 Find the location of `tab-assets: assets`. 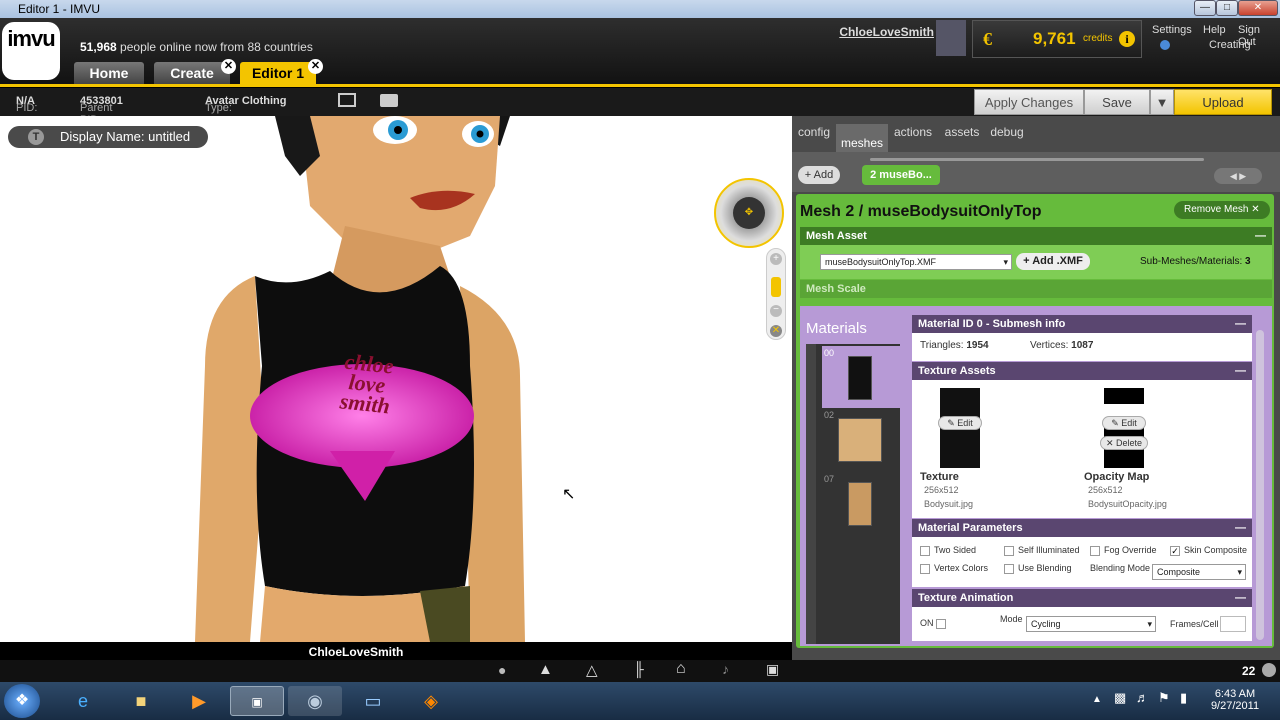

tab-assets: assets is located at coordinates (962, 136).